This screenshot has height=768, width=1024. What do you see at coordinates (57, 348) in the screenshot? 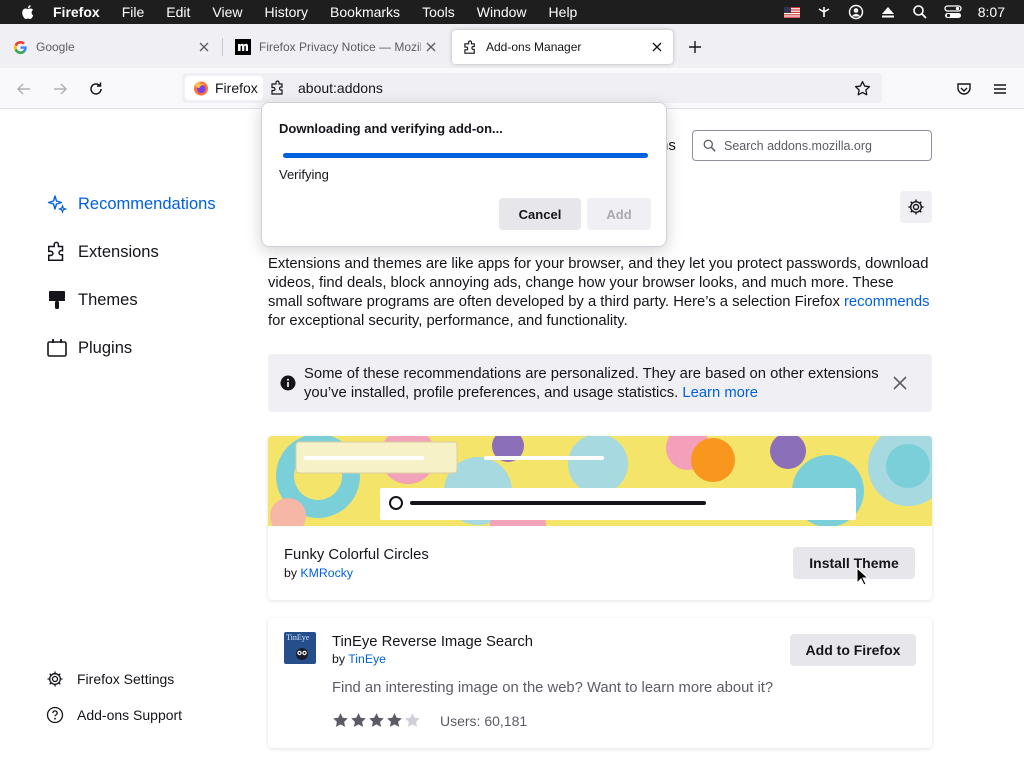
I see `plugin-icon` at bounding box center [57, 348].